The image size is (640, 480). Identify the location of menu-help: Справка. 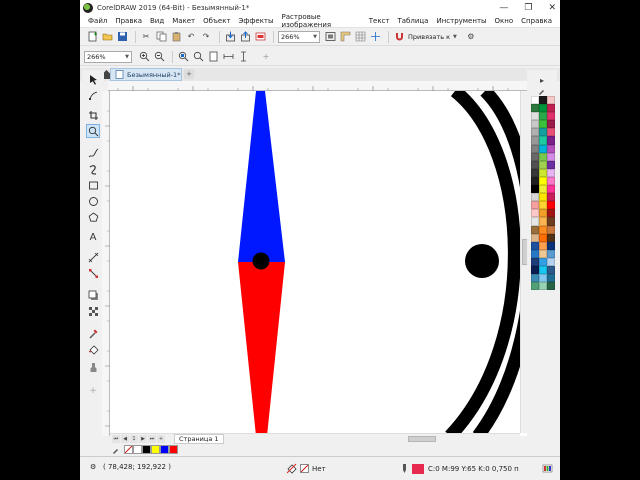
(536, 21).